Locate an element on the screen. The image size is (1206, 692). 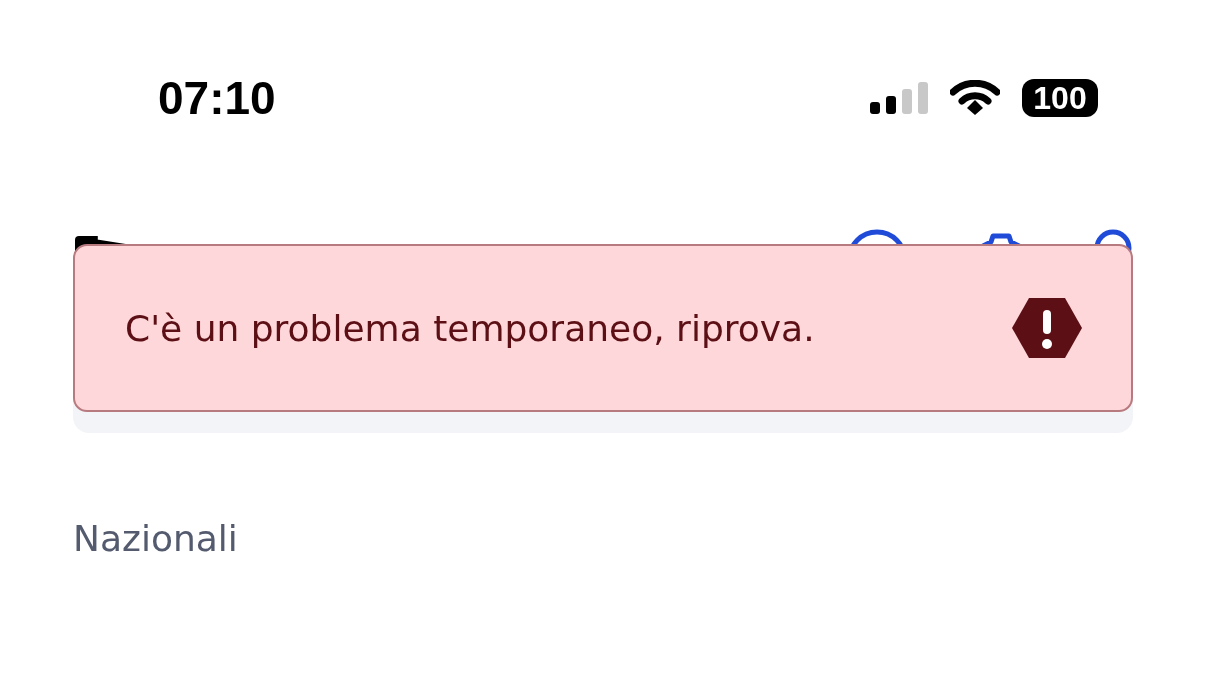
signal-icon is located at coordinates (899, 98).